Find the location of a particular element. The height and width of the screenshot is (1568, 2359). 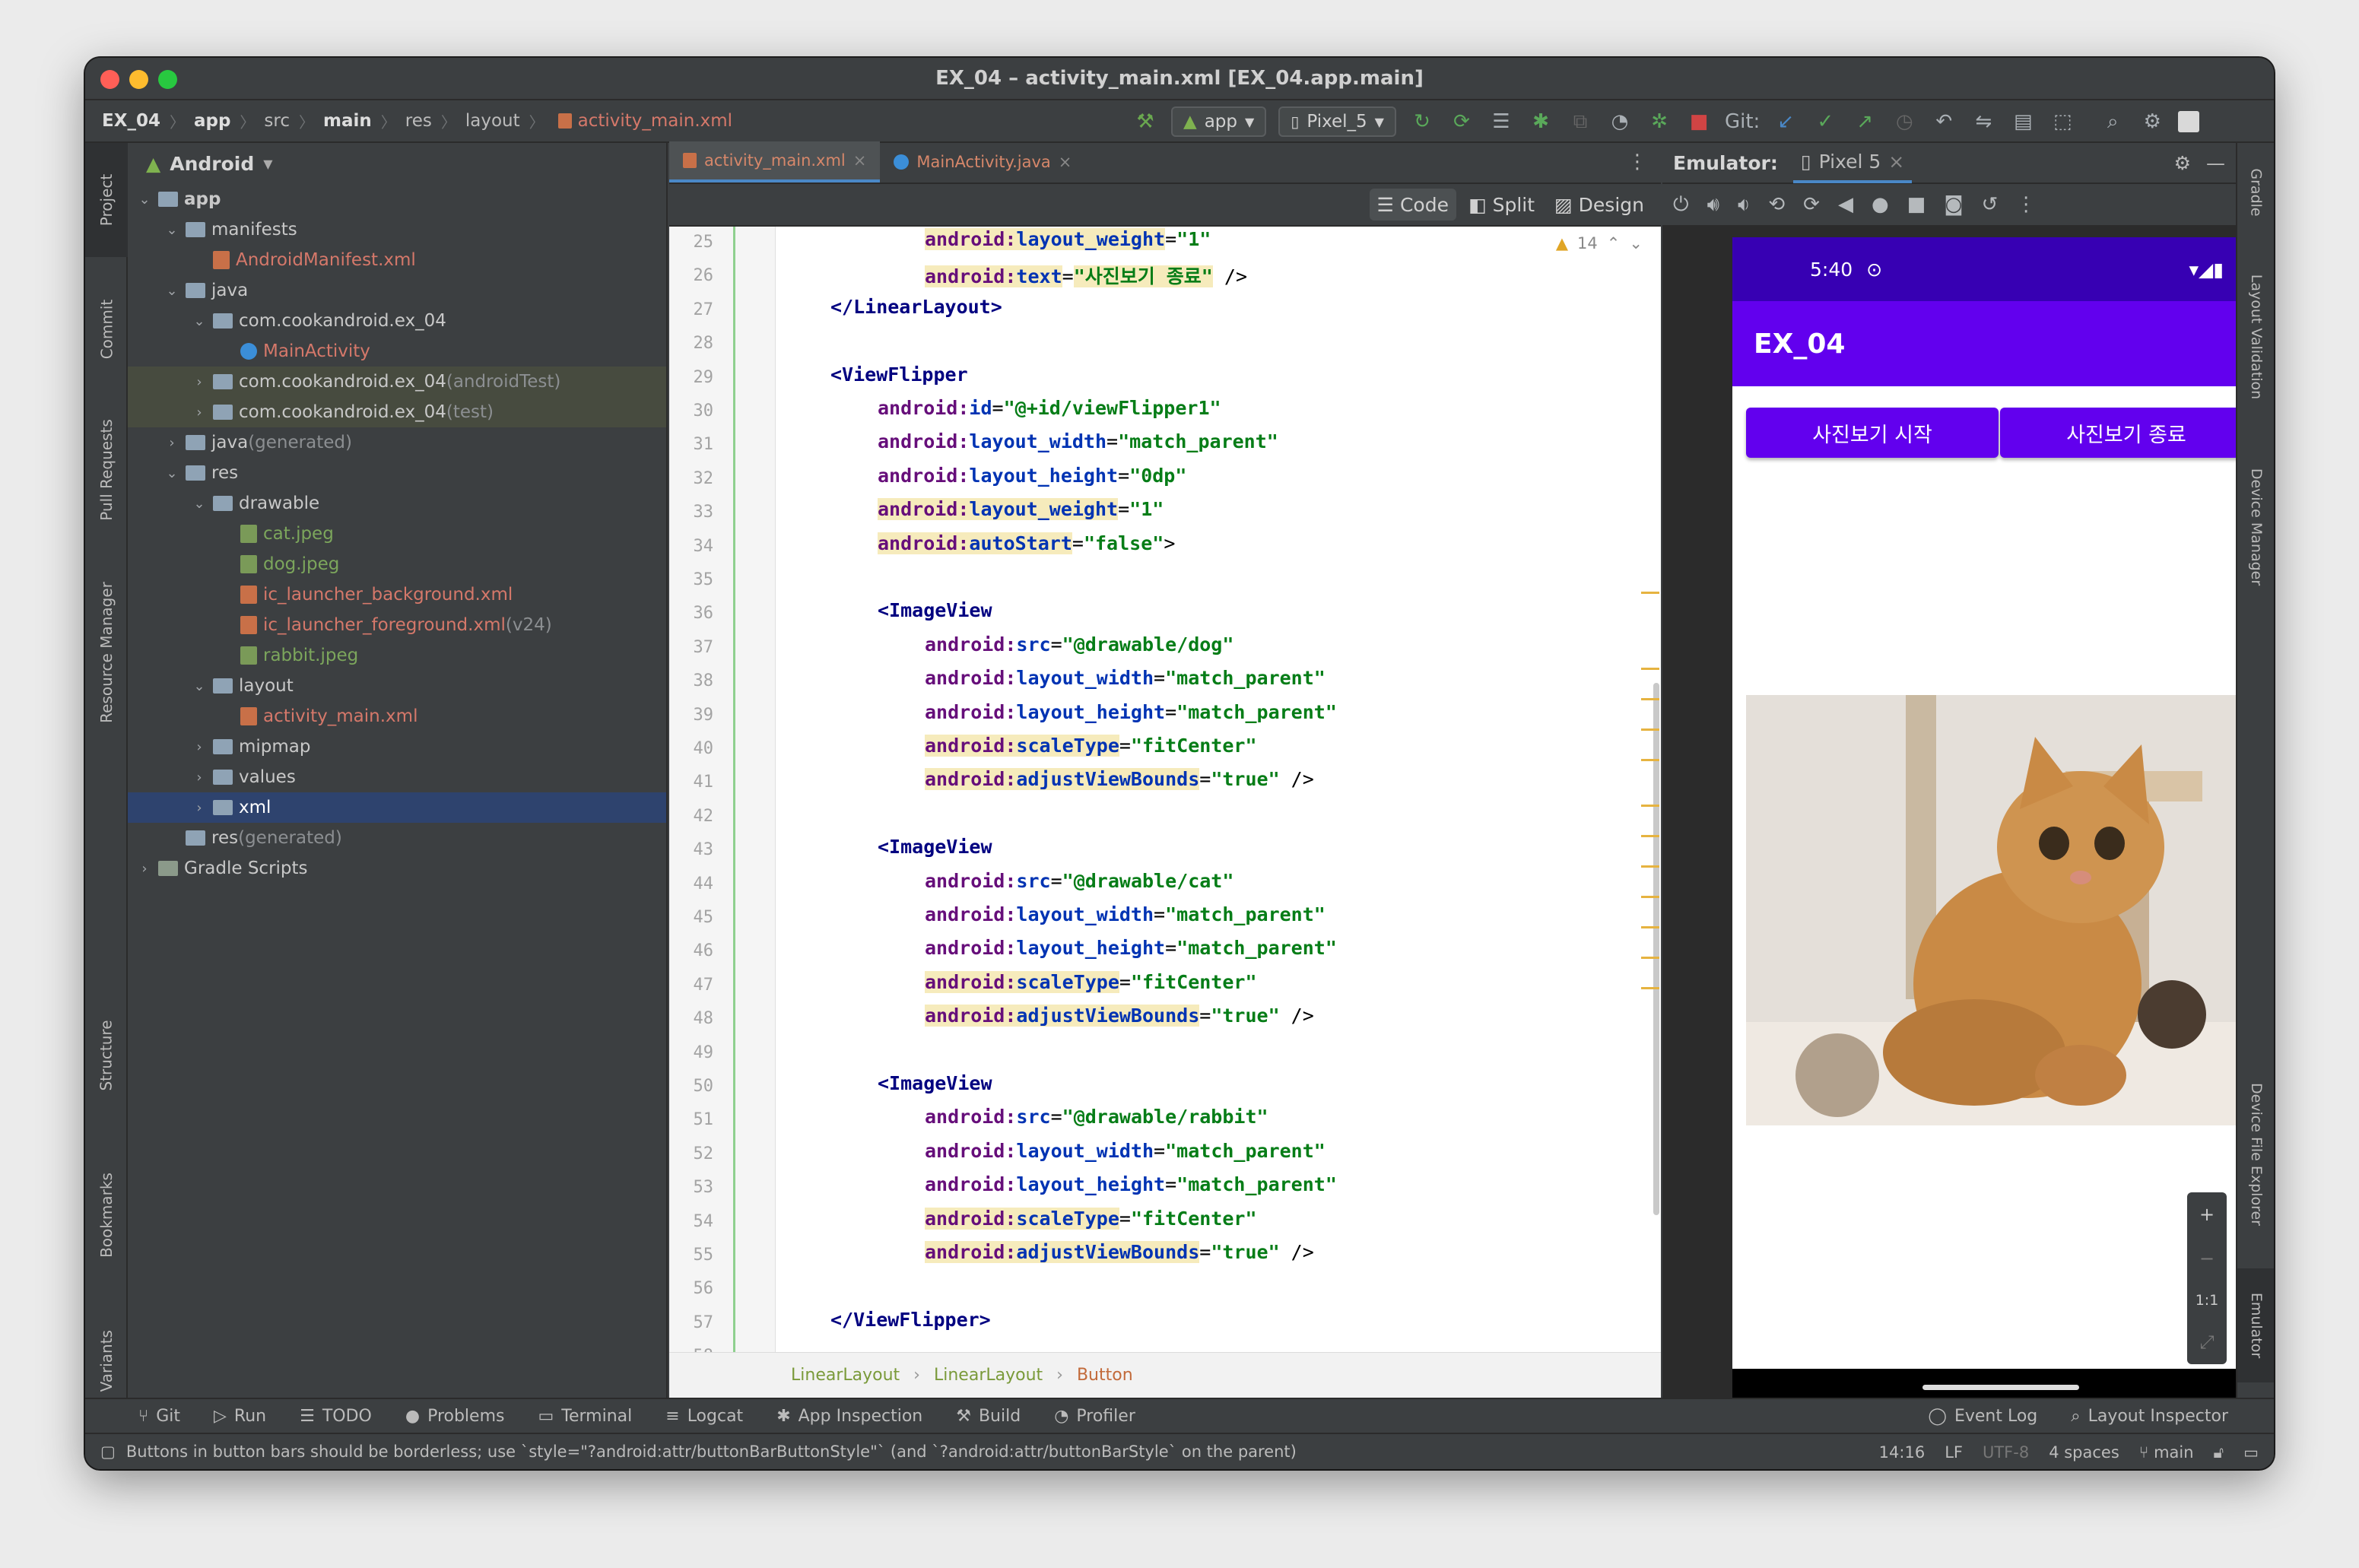

breadcrumb-file: activity_main.xml is located at coordinates (655, 121).